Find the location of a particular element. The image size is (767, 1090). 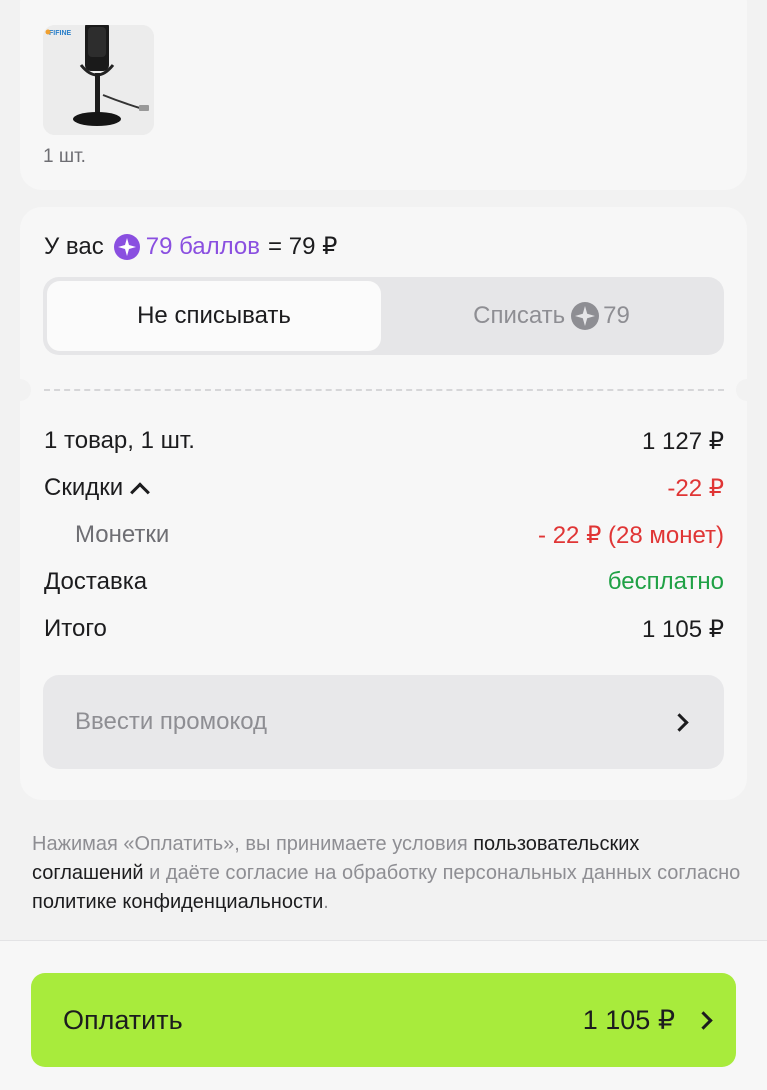

spend-points-label: Списать is located at coordinates (519, 315).